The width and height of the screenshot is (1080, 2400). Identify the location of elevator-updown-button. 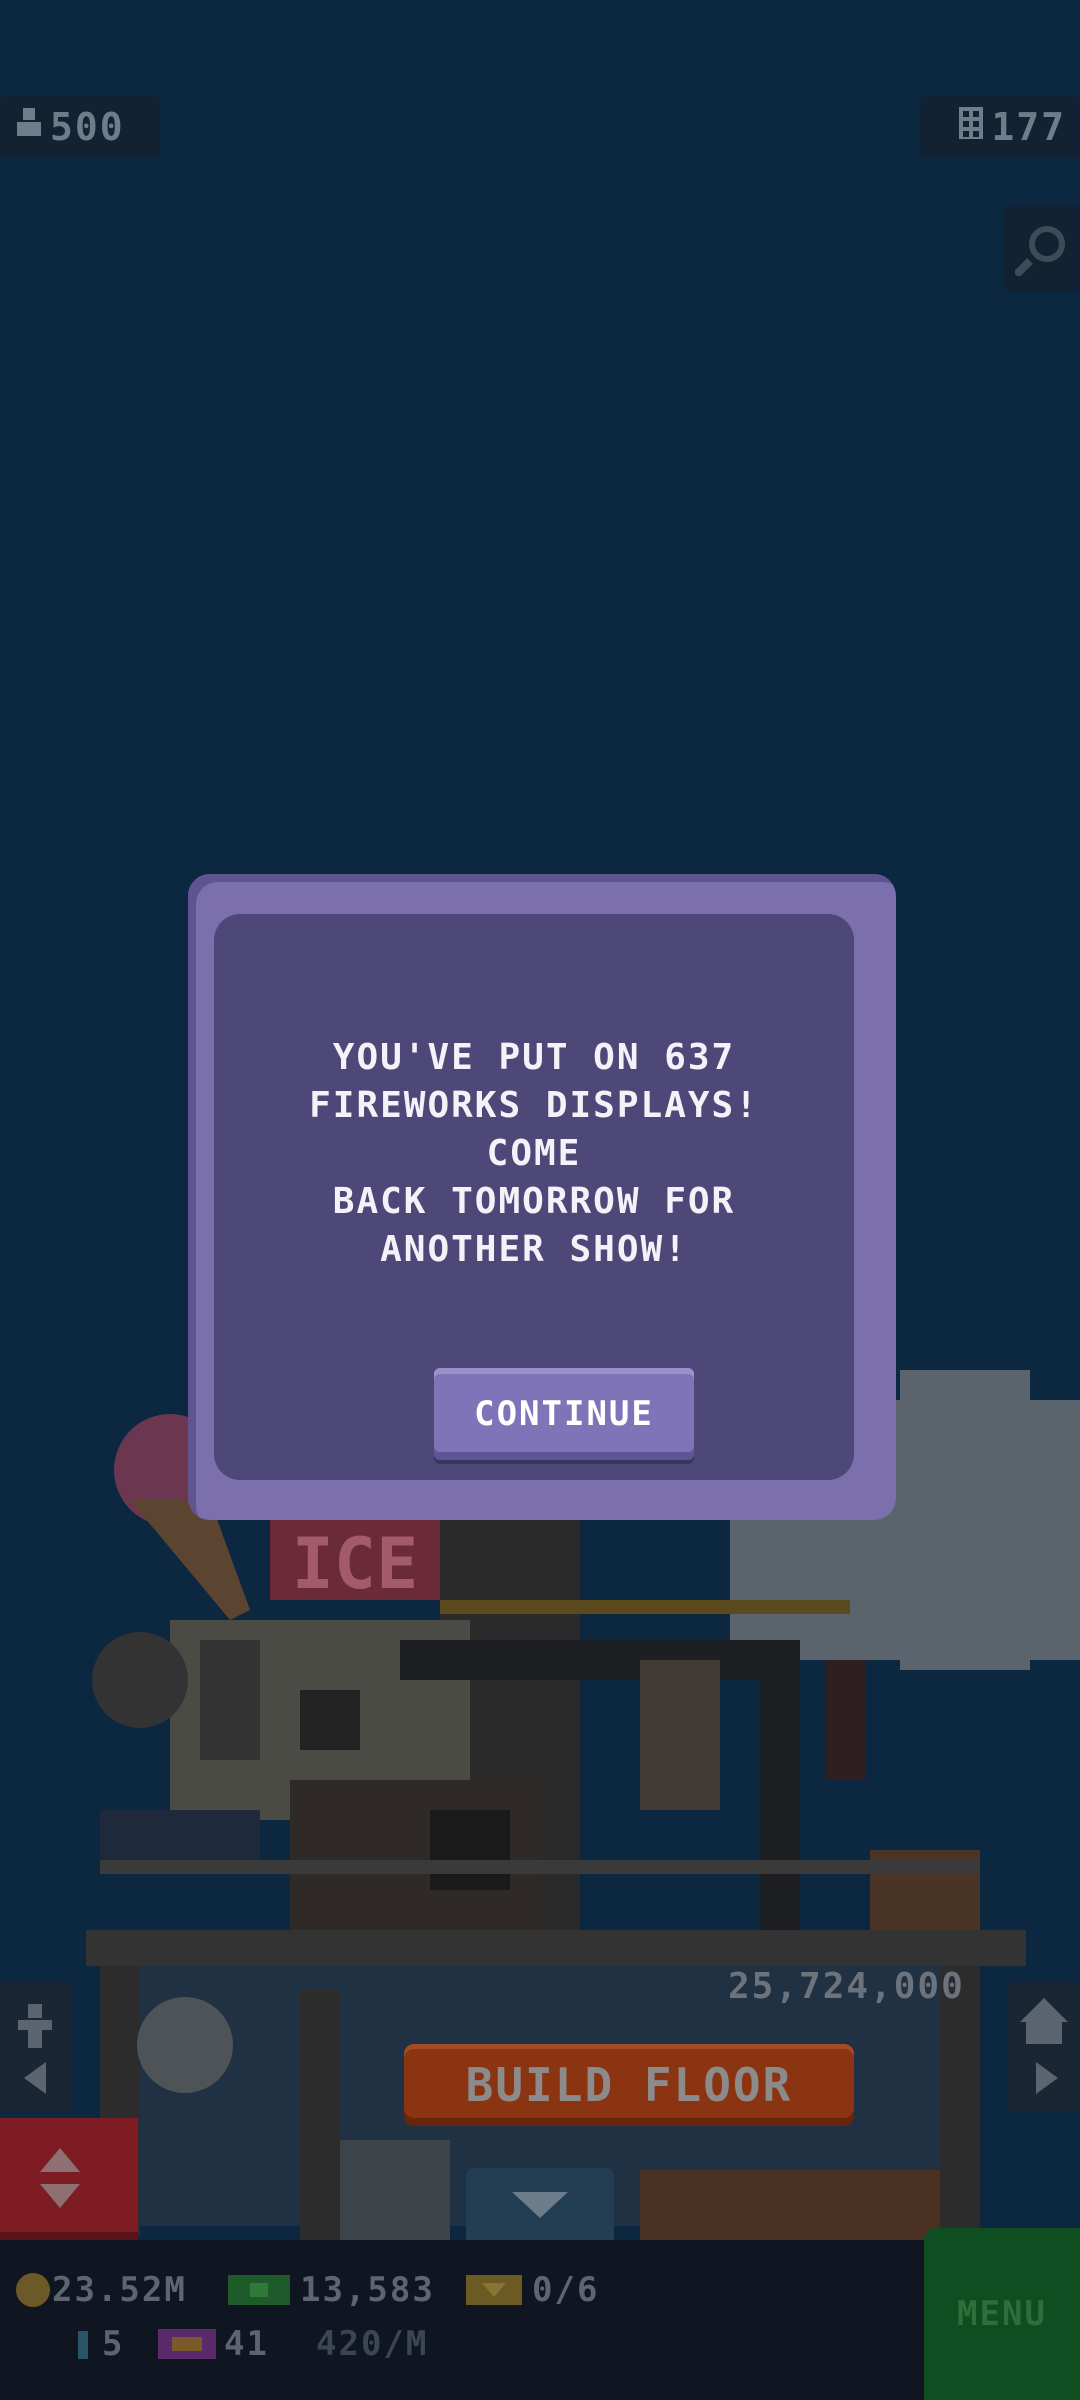
(69, 2179).